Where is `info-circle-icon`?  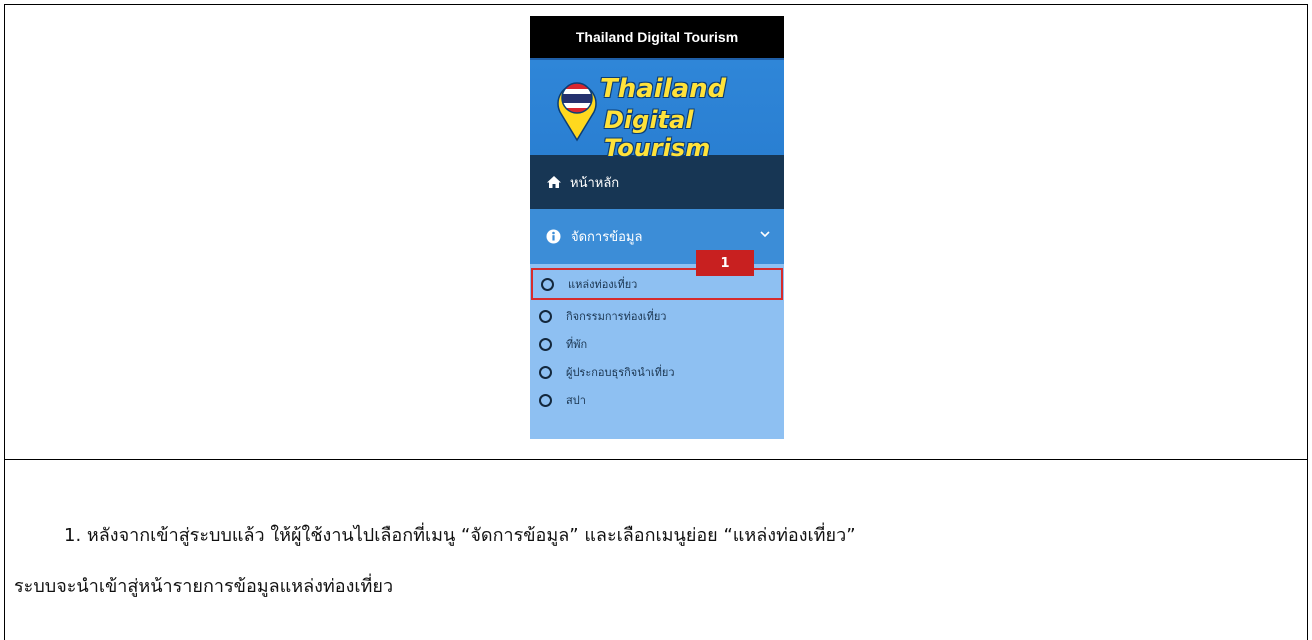
info-circle-icon is located at coordinates (553, 236).